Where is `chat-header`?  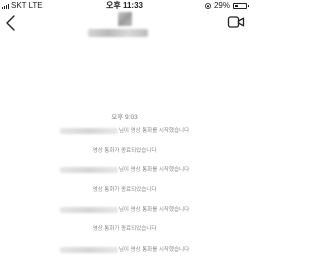
chat-header is located at coordinates (124, 30).